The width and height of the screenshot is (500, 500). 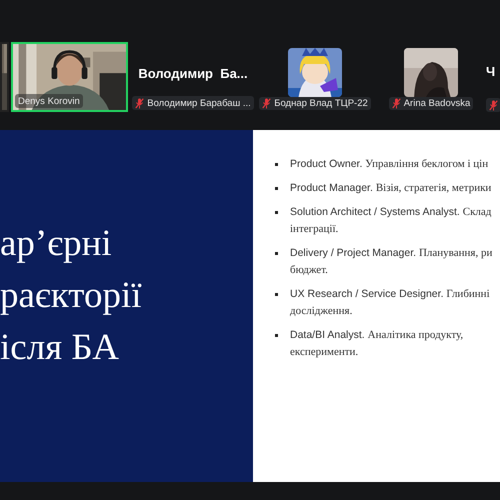 I want to click on participant-name: Denys Korovin, so click(x=49, y=101).